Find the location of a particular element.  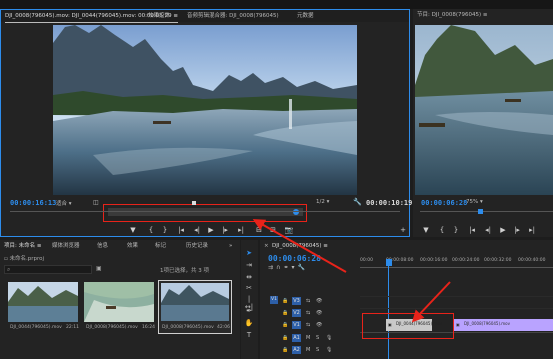

tab-info: 信息 is located at coordinates (102, 246).